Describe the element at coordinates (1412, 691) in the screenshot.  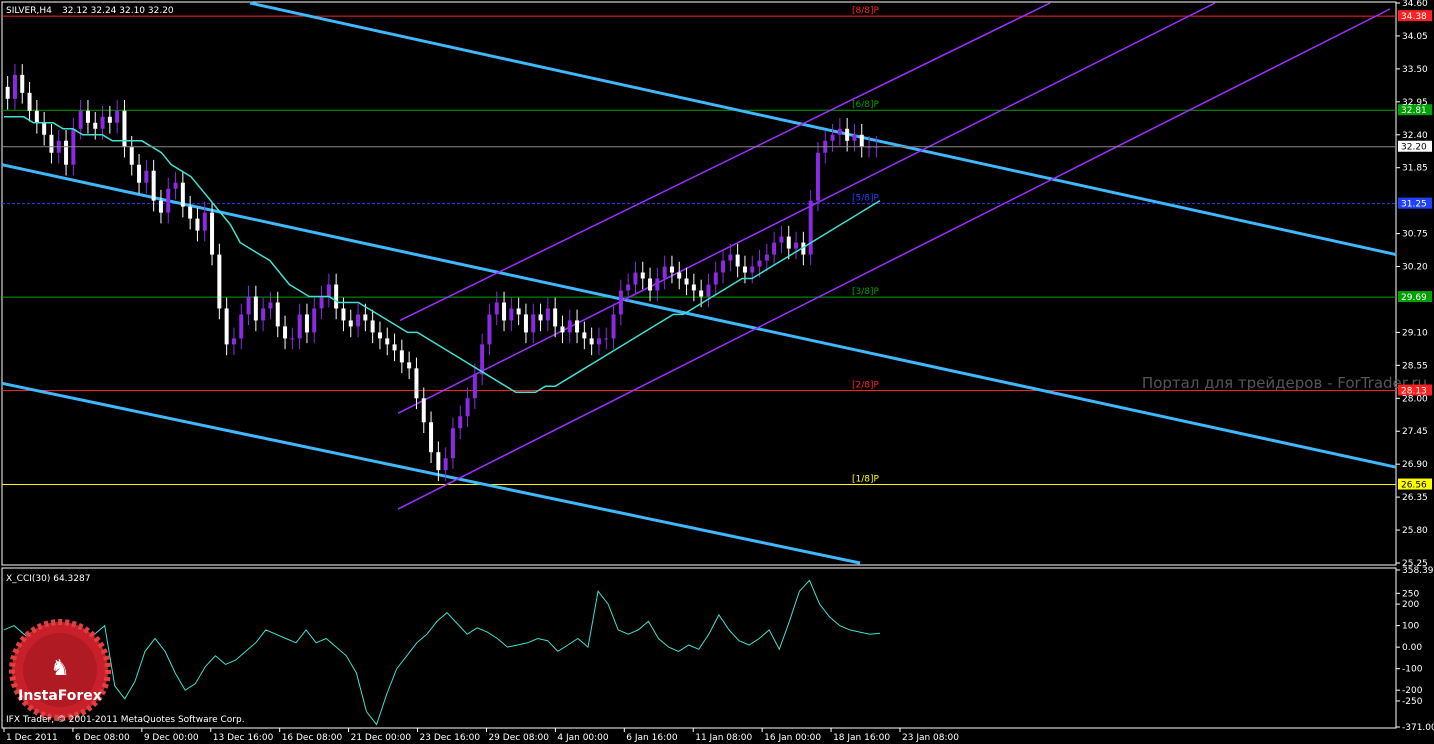
I see `cci-tick-label: -200` at that location.